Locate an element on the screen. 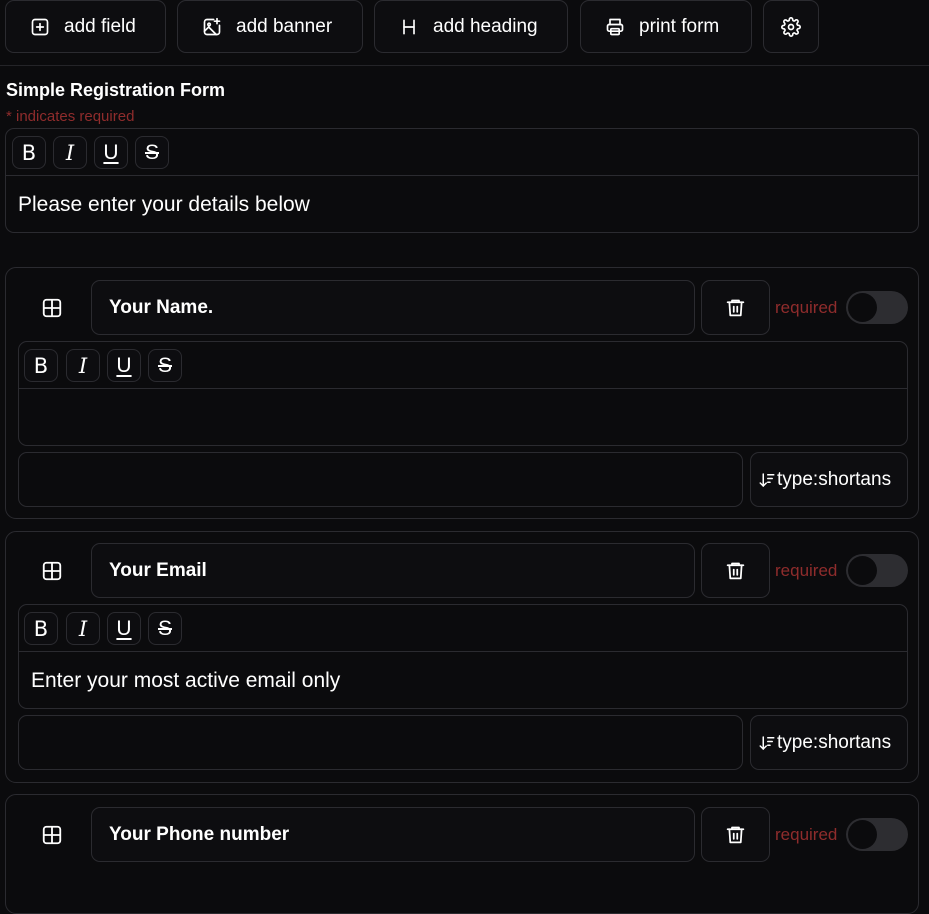  printer-icon is located at coordinates (615, 27).